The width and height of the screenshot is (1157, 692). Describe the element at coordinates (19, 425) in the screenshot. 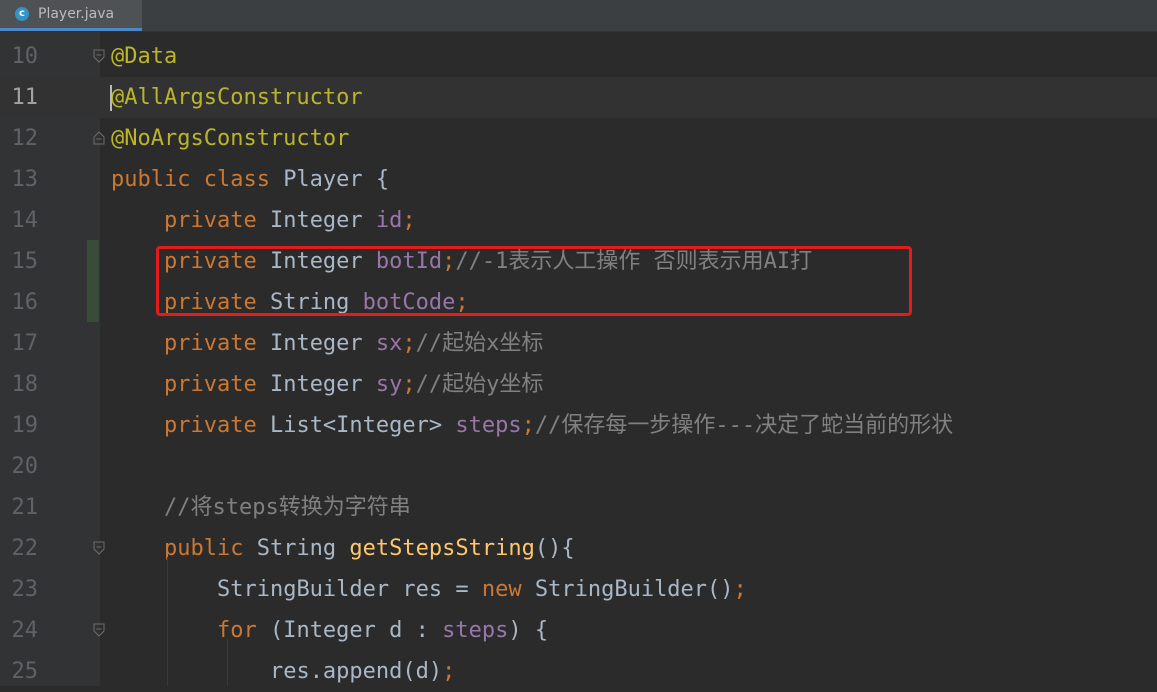

I see `line-number: 19` at that location.